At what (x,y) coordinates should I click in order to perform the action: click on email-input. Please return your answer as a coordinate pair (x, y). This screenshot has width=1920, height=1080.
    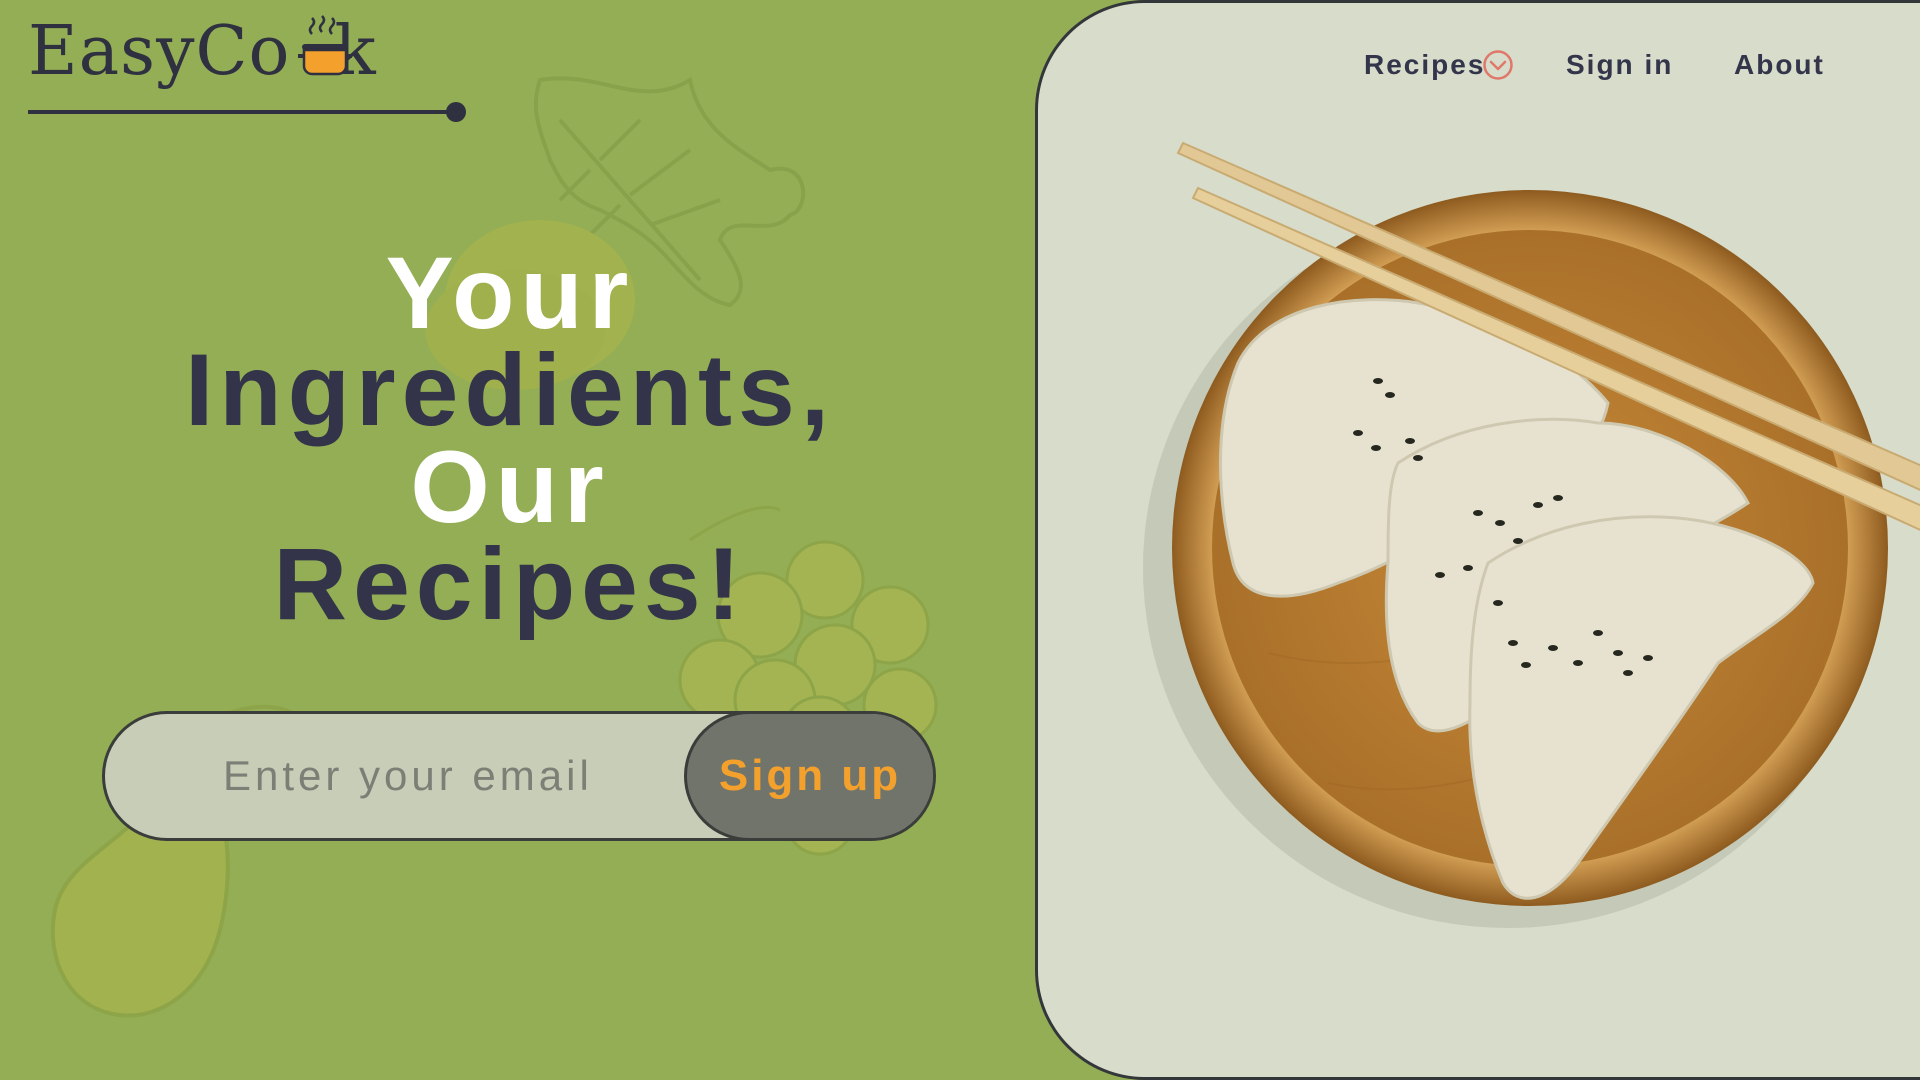
    Looking at the image, I should click on (395, 776).